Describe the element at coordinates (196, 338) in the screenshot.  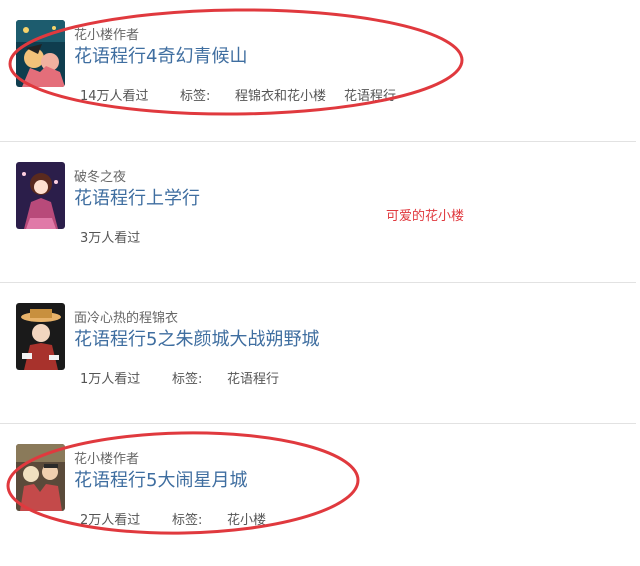
I see `video-title: 花语程行5之朱颜城大战朔野城` at that location.